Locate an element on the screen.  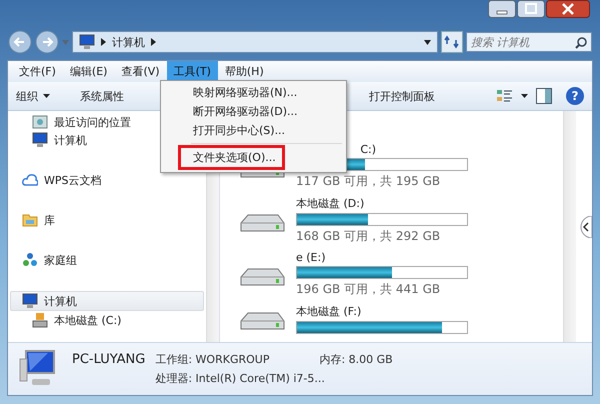
drive-space-text: 196 GB 可用，共 441 GB is located at coordinates (369, 289).